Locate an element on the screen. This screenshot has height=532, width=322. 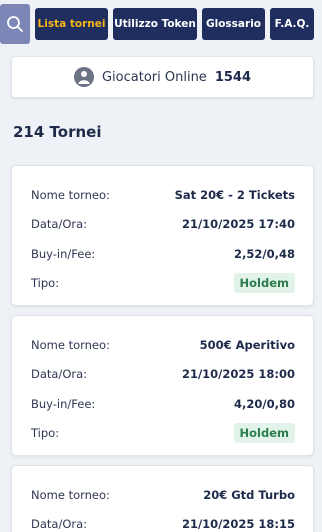
tournament-name: 20€ Gtd Turbo is located at coordinates (249, 494).